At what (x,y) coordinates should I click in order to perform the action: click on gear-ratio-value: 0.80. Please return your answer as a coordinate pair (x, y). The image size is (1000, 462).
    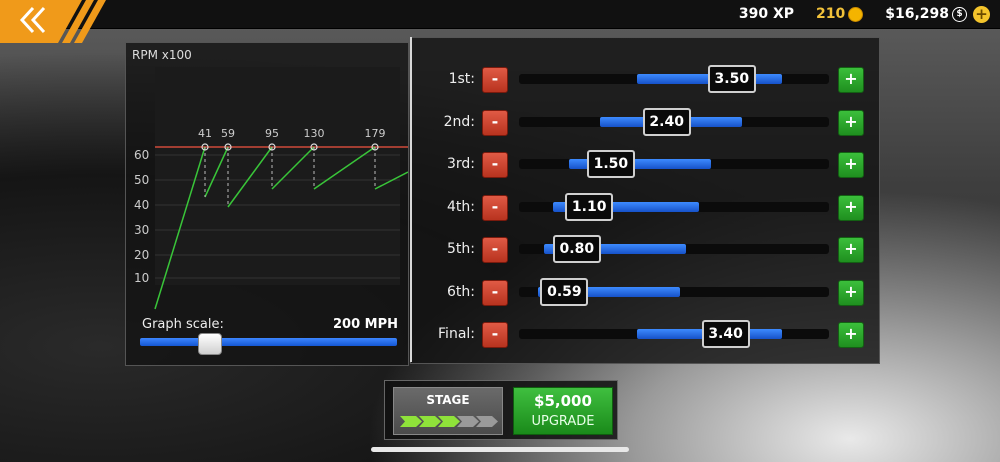
    Looking at the image, I should click on (576, 249).